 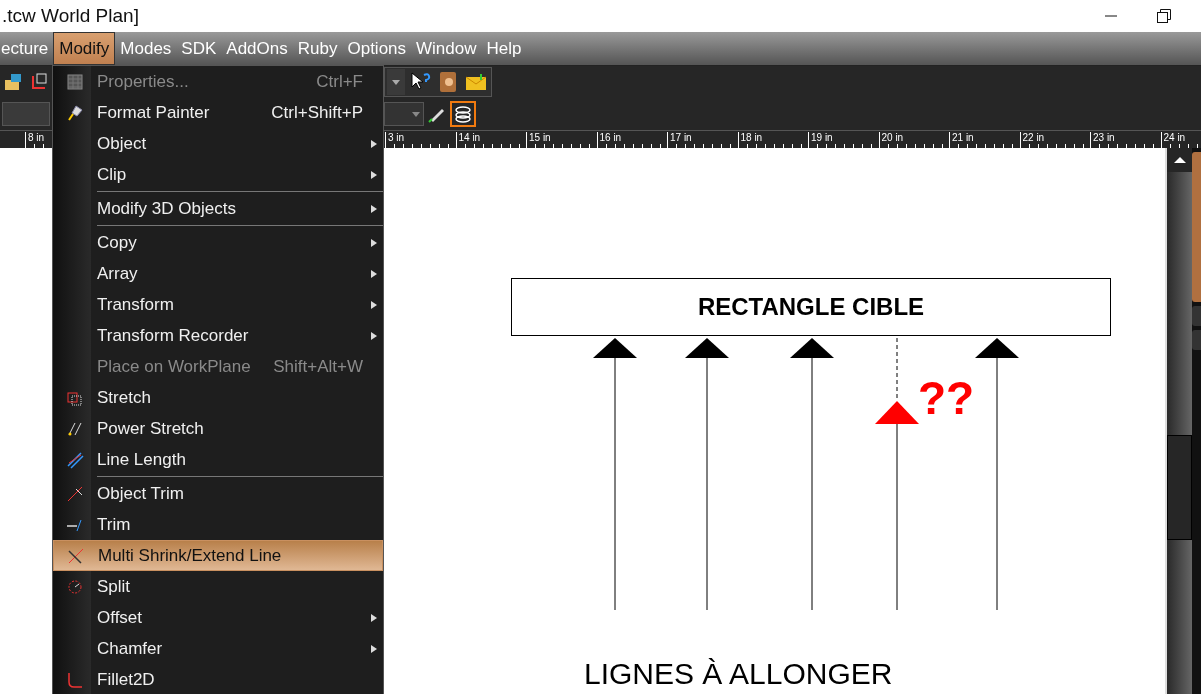 What do you see at coordinates (218, 617) in the screenshot?
I see `menu-item: Offset` at bounding box center [218, 617].